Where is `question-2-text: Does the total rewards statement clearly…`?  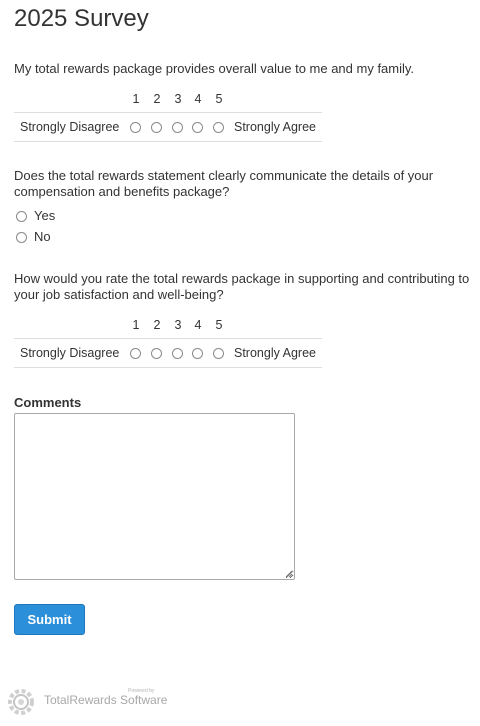 question-2-text: Does the total rewards statement clearly… is located at coordinates (224, 183).